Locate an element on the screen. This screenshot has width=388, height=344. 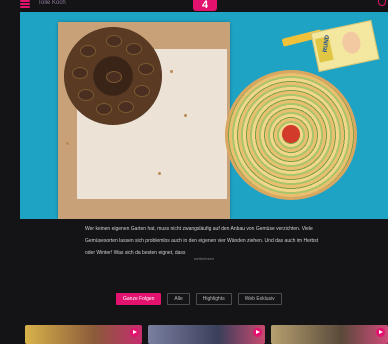
logo: 4 is located at coordinates (205, 5).